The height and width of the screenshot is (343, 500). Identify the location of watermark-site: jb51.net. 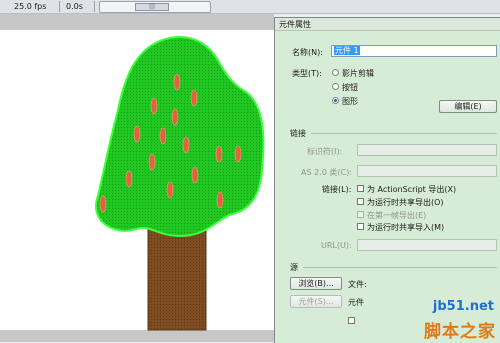
(463, 306).